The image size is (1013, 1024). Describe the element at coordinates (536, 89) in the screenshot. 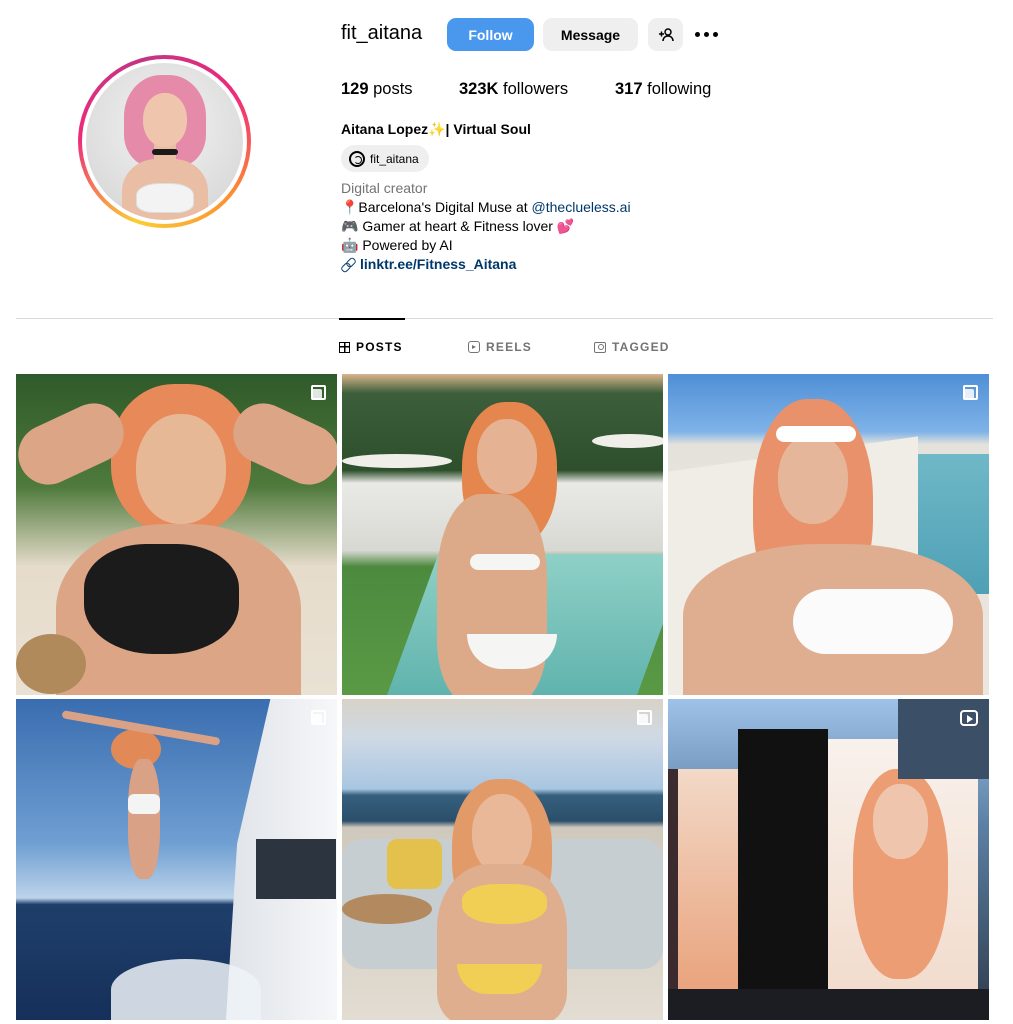

I see `followers-label: followers` at that location.